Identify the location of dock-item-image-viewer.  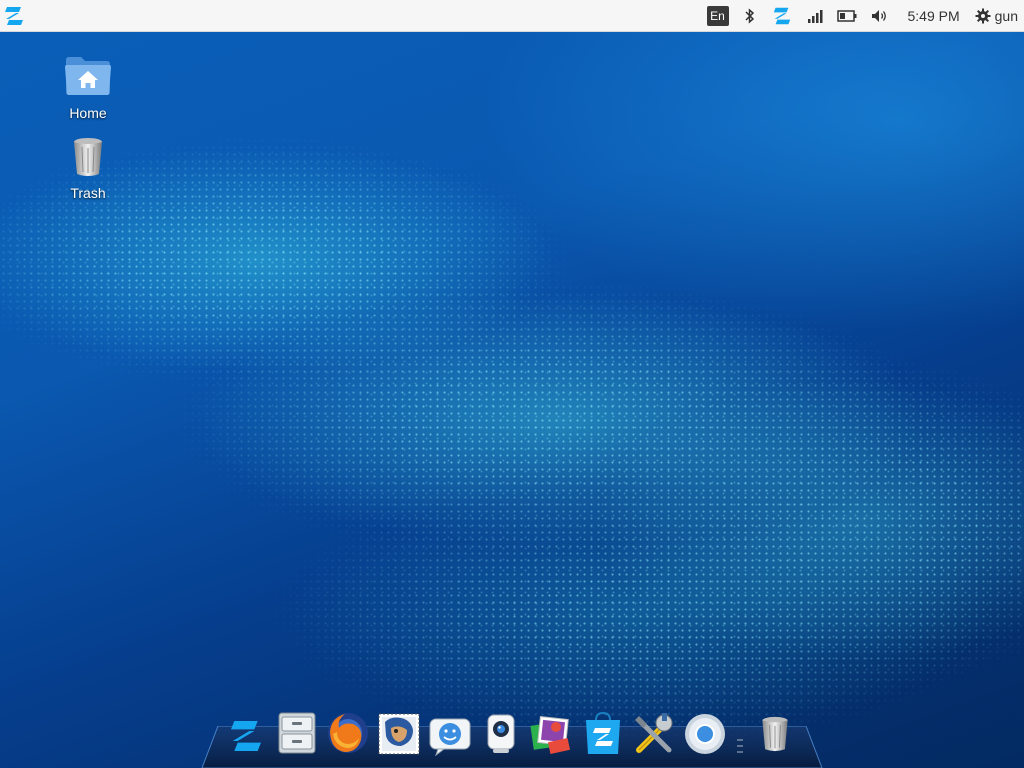
(552, 731).